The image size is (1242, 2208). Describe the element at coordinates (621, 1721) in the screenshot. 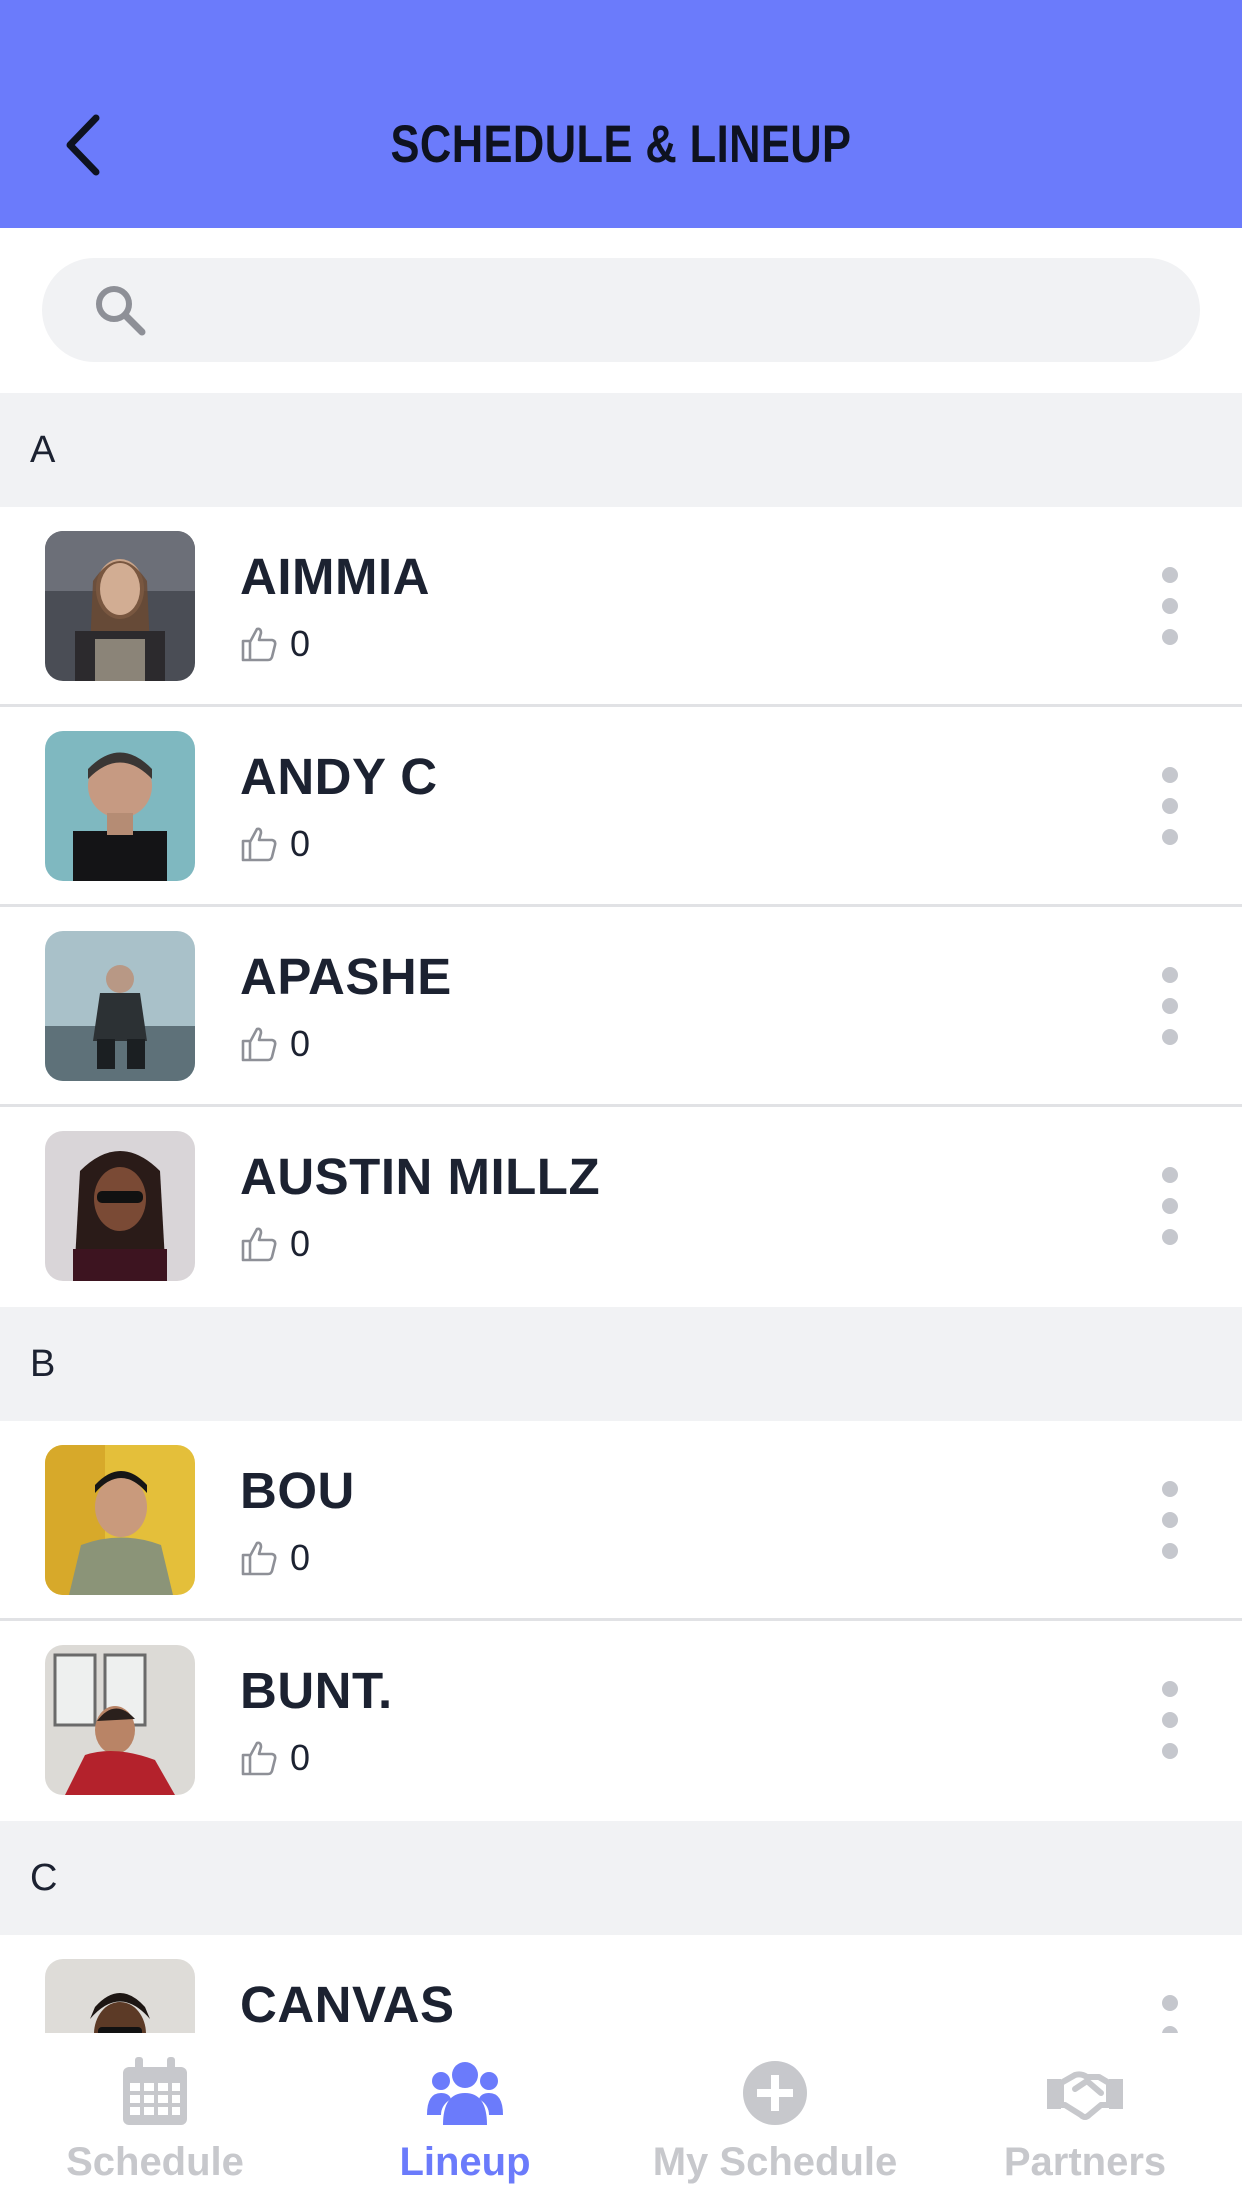

I see `artist-row-bunt: BUNT. 0` at that location.